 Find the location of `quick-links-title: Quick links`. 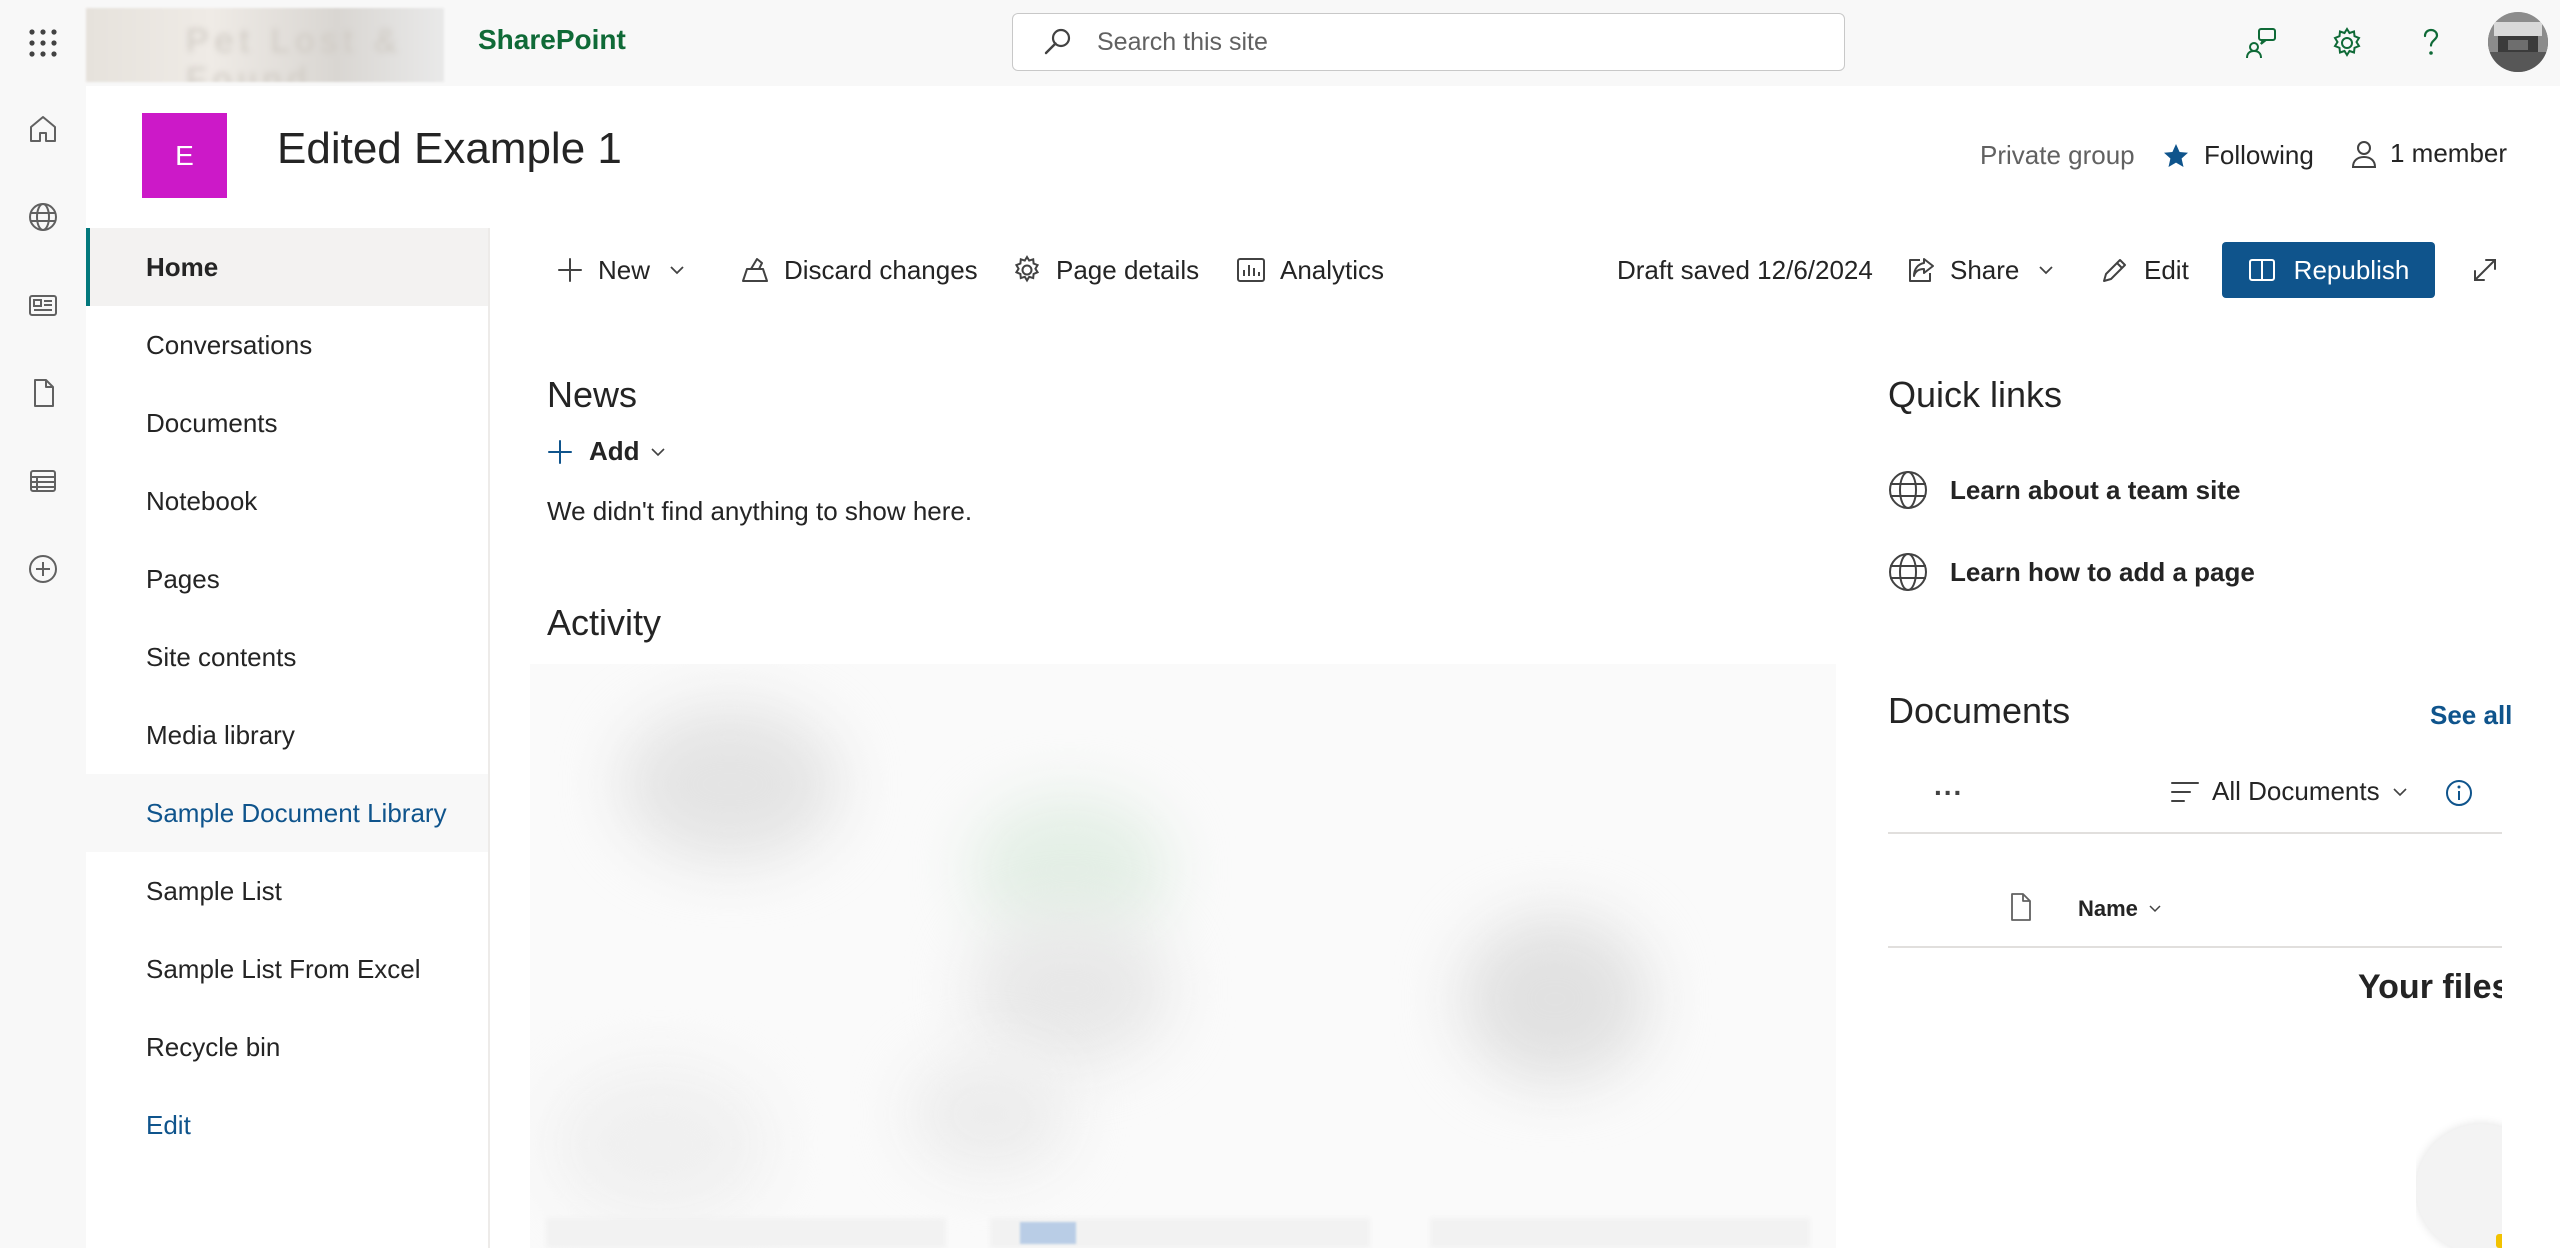

quick-links-title: Quick links is located at coordinates (1975, 394).